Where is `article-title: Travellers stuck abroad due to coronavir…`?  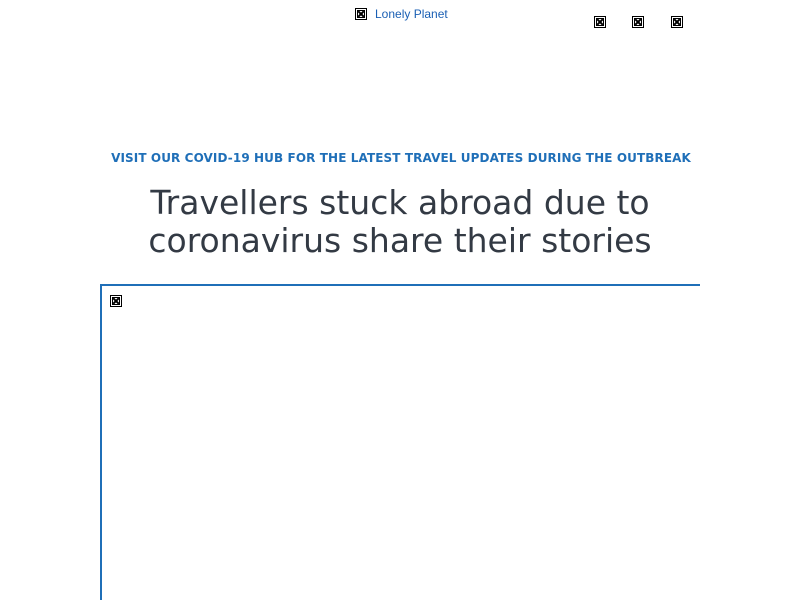
article-title: Travellers stuck abroad due to coronavir… is located at coordinates (400, 222).